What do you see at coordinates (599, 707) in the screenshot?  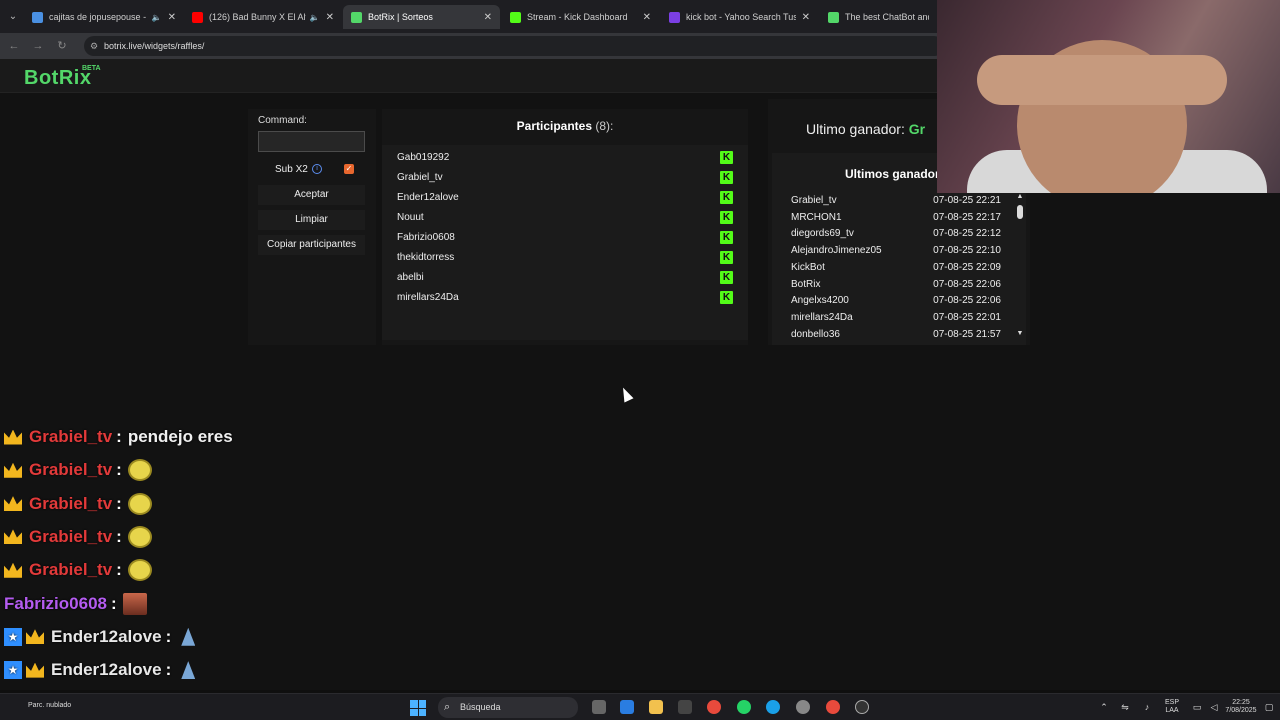 I see `task-view-icon` at bounding box center [599, 707].